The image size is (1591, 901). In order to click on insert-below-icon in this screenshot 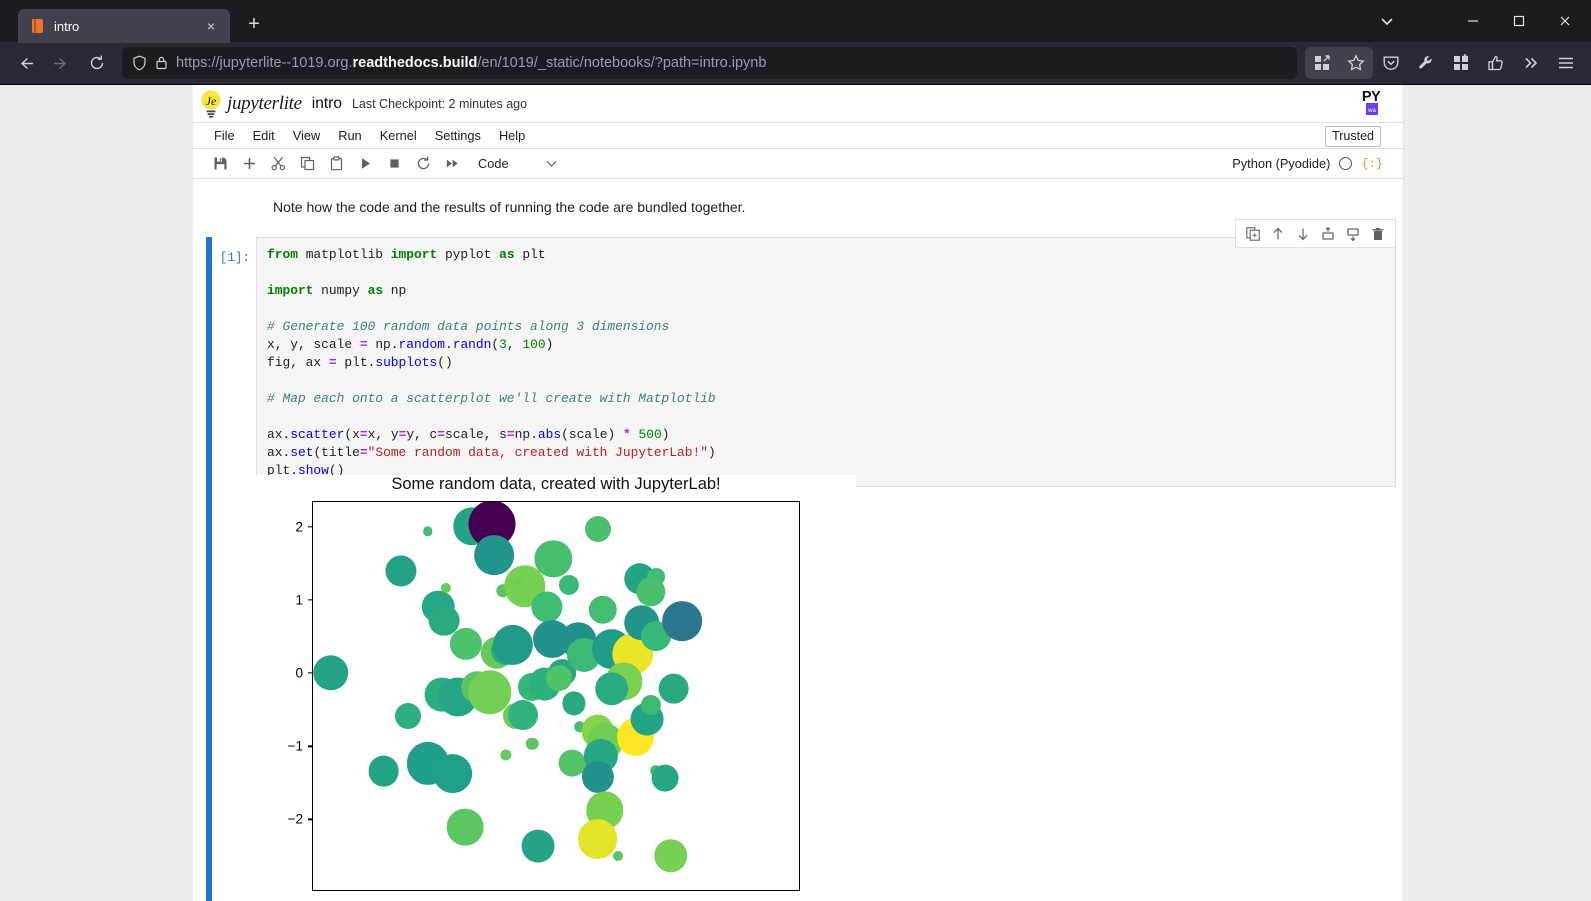, I will do `click(1353, 234)`.